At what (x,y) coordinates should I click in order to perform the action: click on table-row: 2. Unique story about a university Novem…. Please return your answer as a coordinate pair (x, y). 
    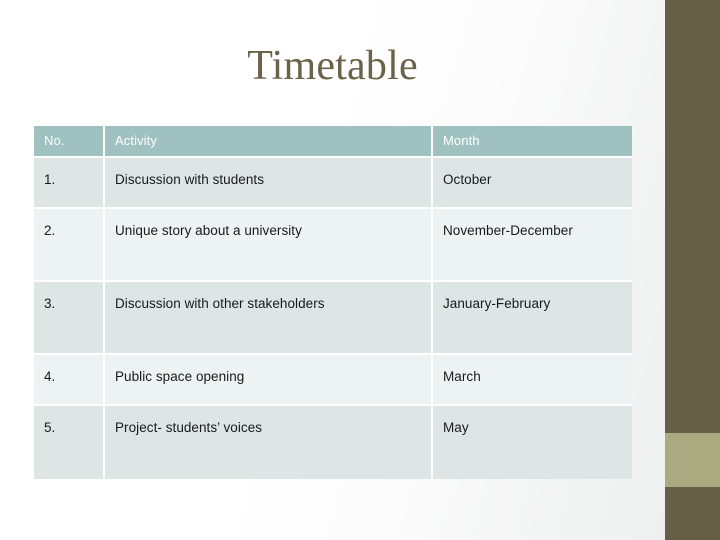
    Looking at the image, I should click on (333, 245).